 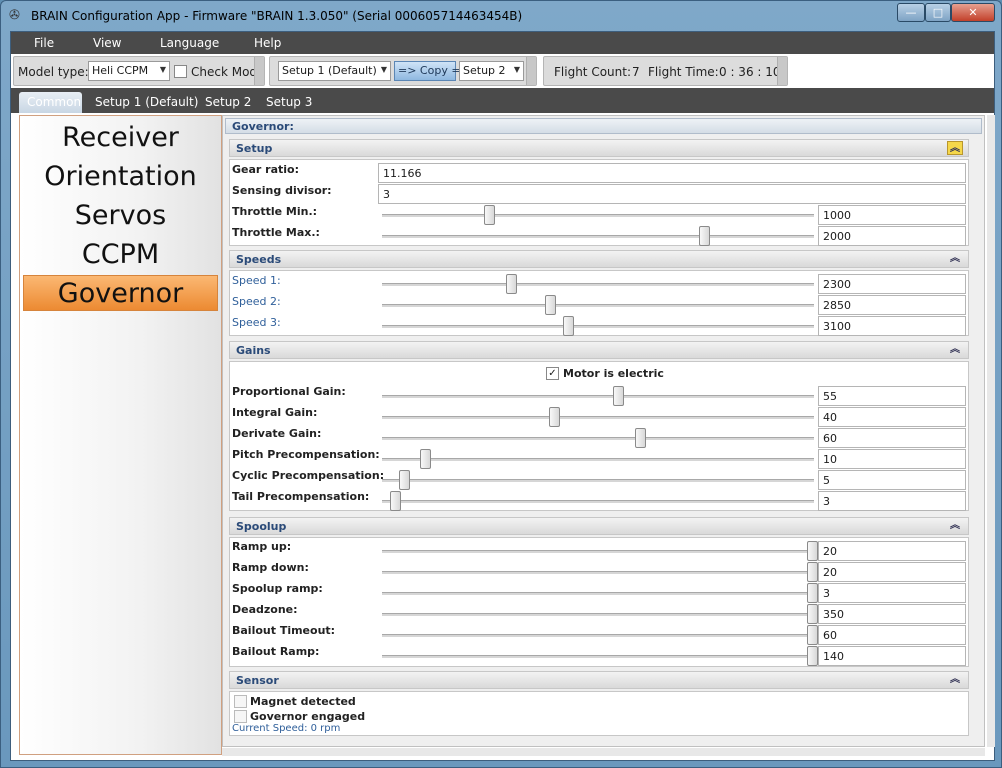 I want to click on spoolup-section-header: Spoolup ︽, so click(x=599, y=526).